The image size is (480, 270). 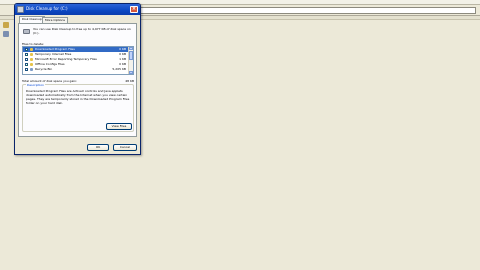 I want to click on tab-disk-cleanup: Disk Cleanup, so click(x=32, y=19).